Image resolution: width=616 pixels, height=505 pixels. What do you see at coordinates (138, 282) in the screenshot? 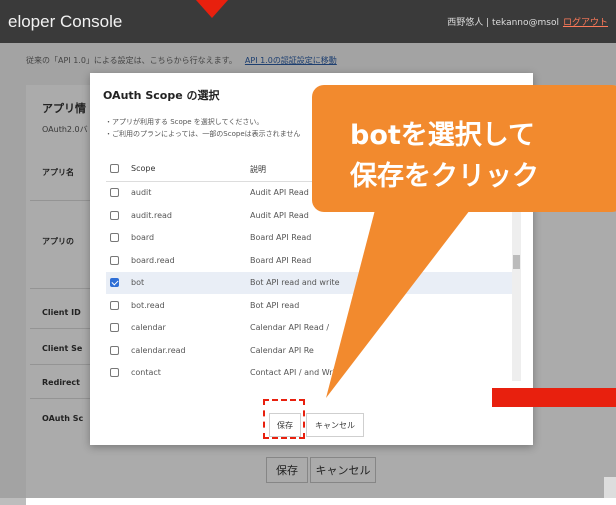
I see `scope-name: bot` at bounding box center [138, 282].